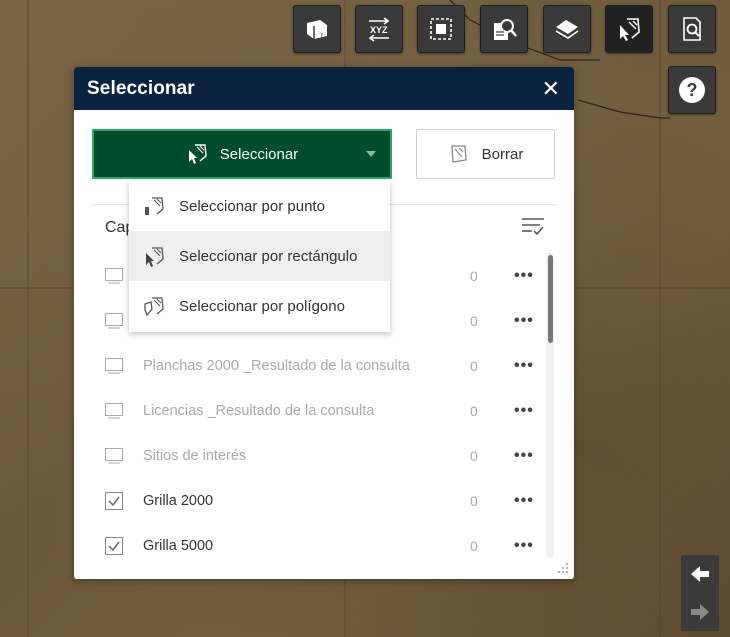 The width and height of the screenshot is (730, 637). I want to click on caret-down-icon, so click(371, 154).